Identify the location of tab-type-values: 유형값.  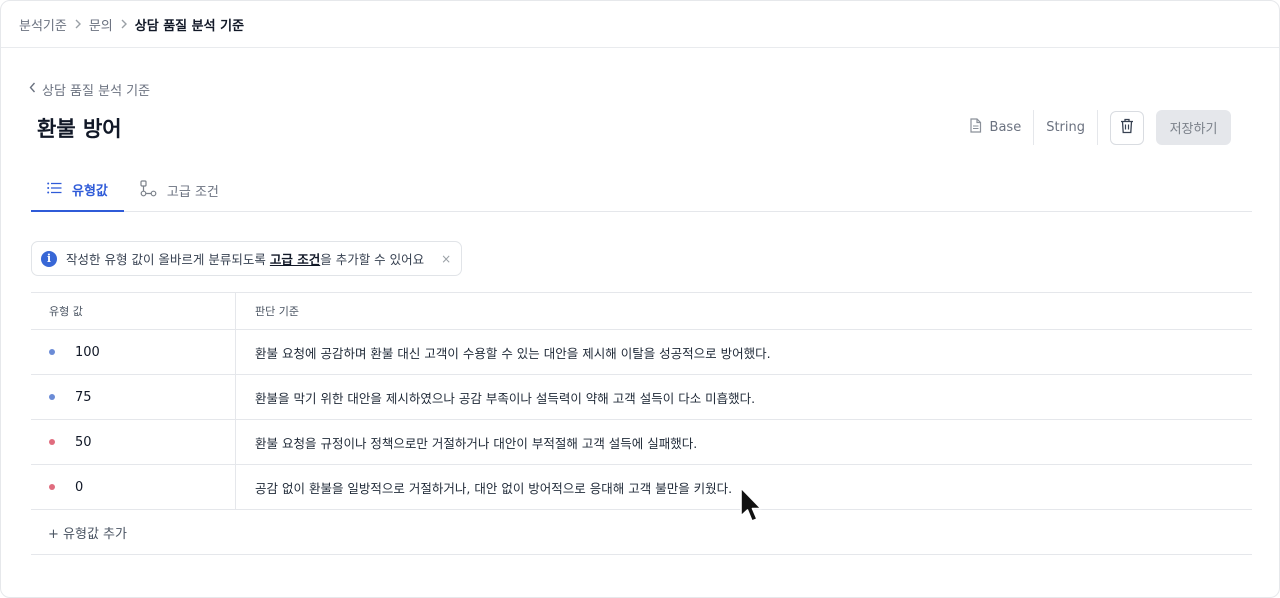
(77, 190).